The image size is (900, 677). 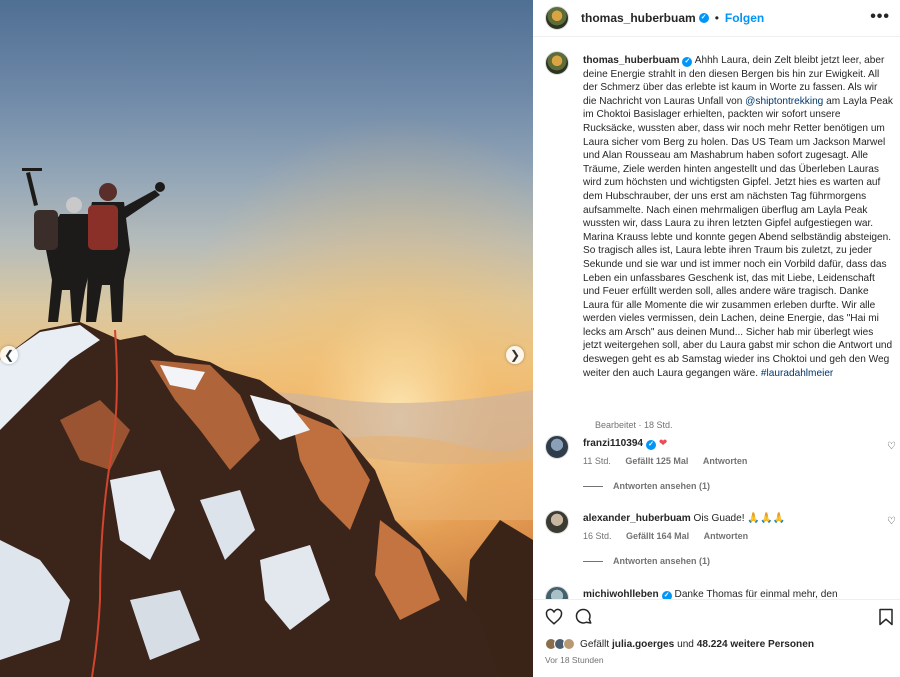 I want to click on comment-button, so click(x=584, y=619).